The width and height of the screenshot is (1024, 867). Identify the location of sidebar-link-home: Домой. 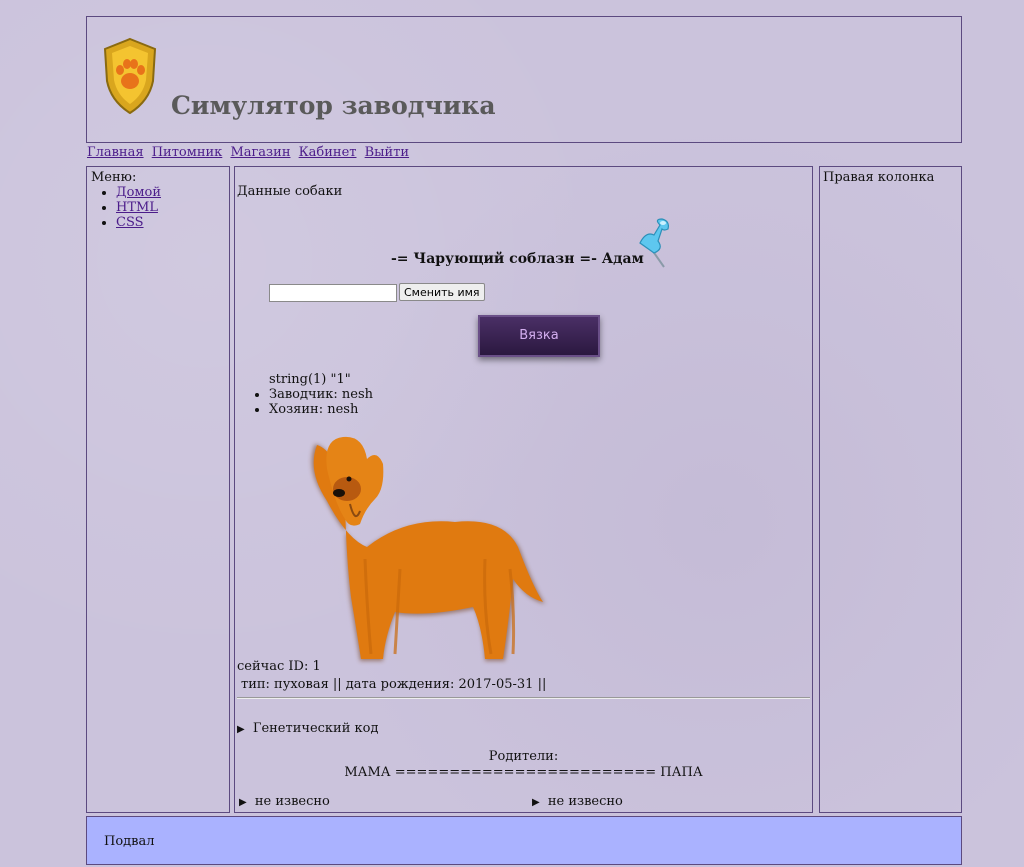
(138, 192).